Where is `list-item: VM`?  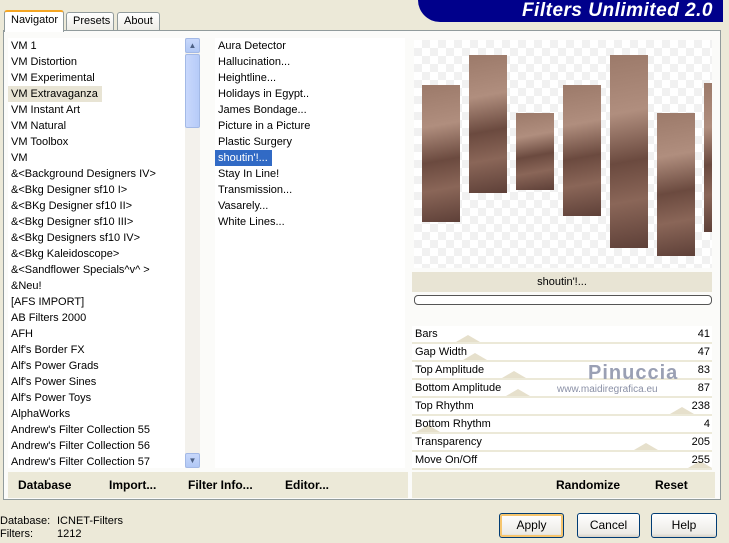
list-item: VM is located at coordinates (96, 158).